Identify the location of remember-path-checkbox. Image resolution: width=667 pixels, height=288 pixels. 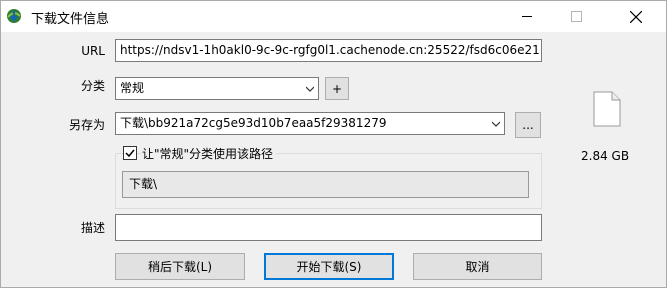
(130, 153).